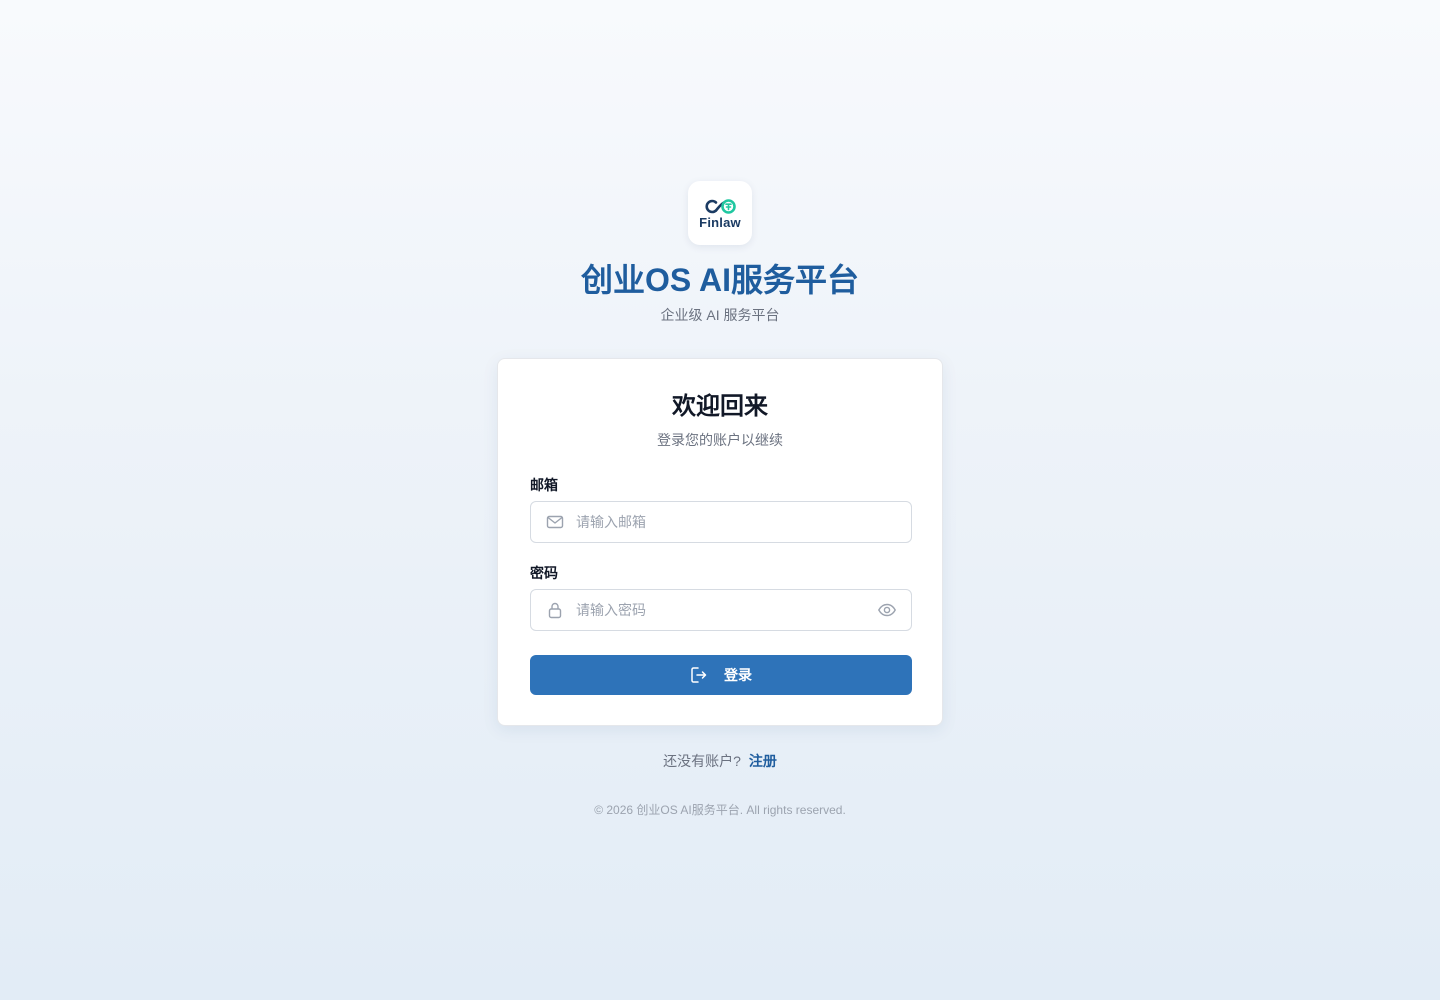 This screenshot has height=1000, width=1440. I want to click on finlaw-logo-icon, so click(720, 206).